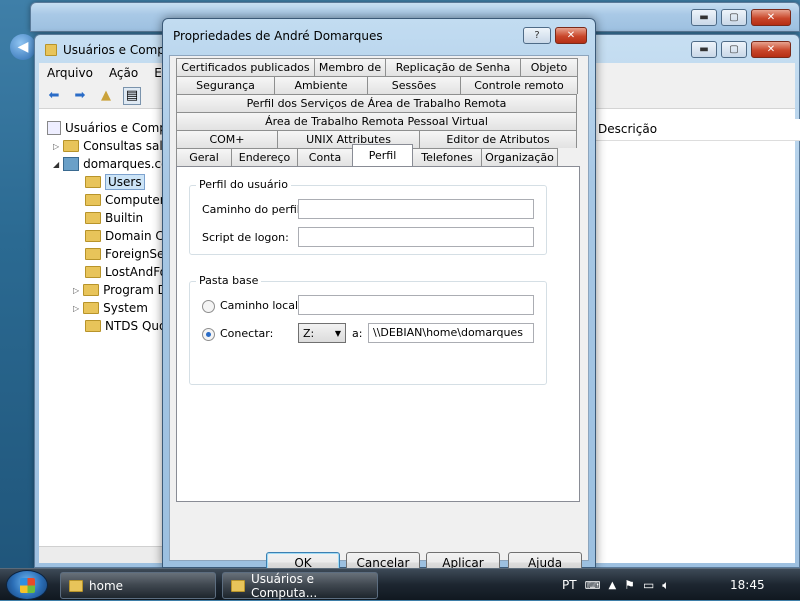  I want to click on back-icon: ⬅, so click(54, 96).